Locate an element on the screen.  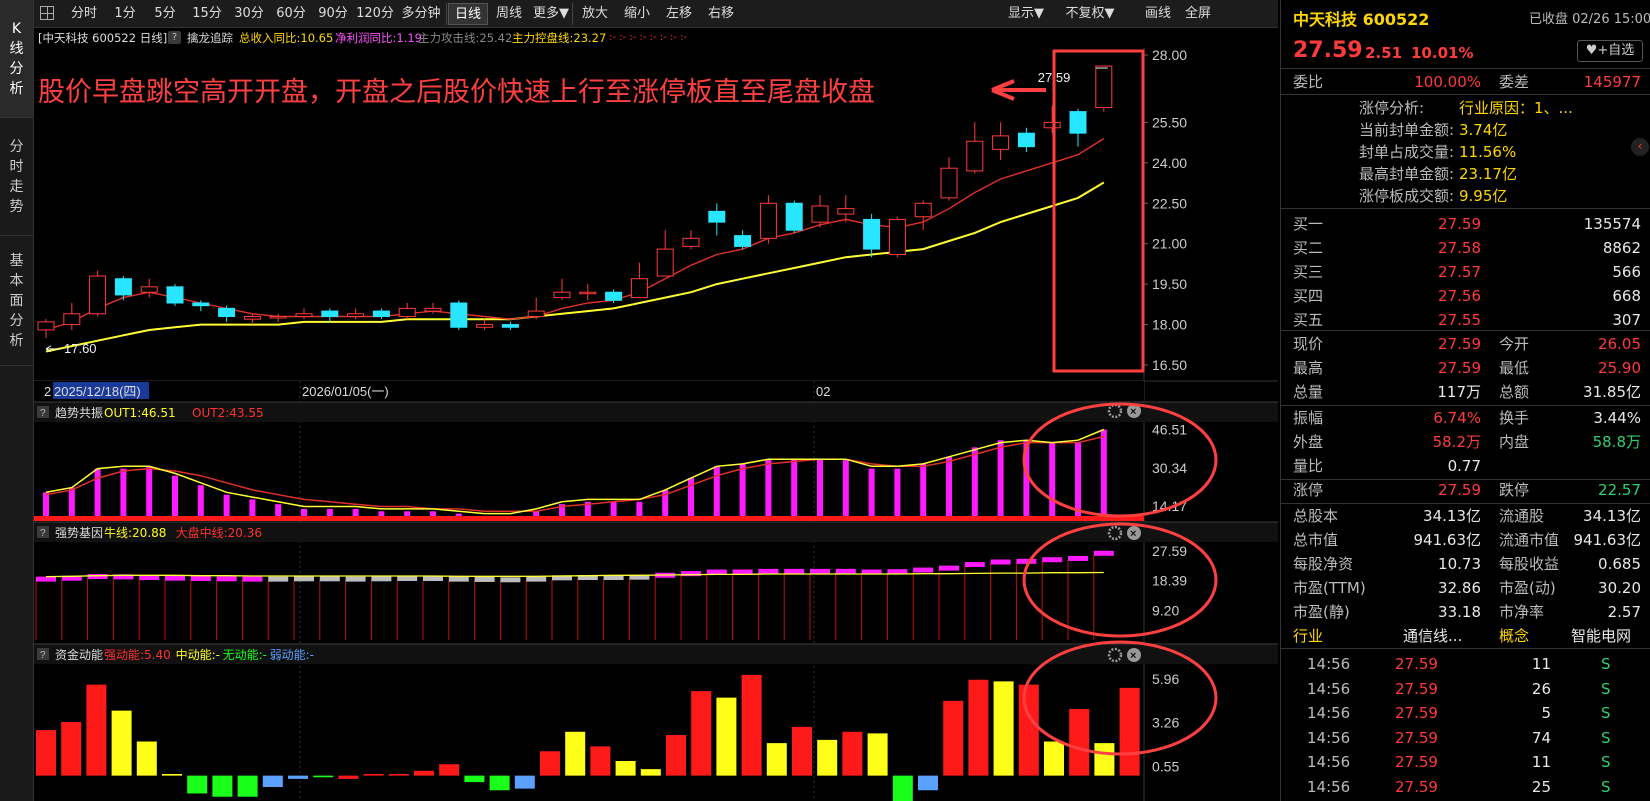
toolbar-button: 分时 is located at coordinates (84, 14).